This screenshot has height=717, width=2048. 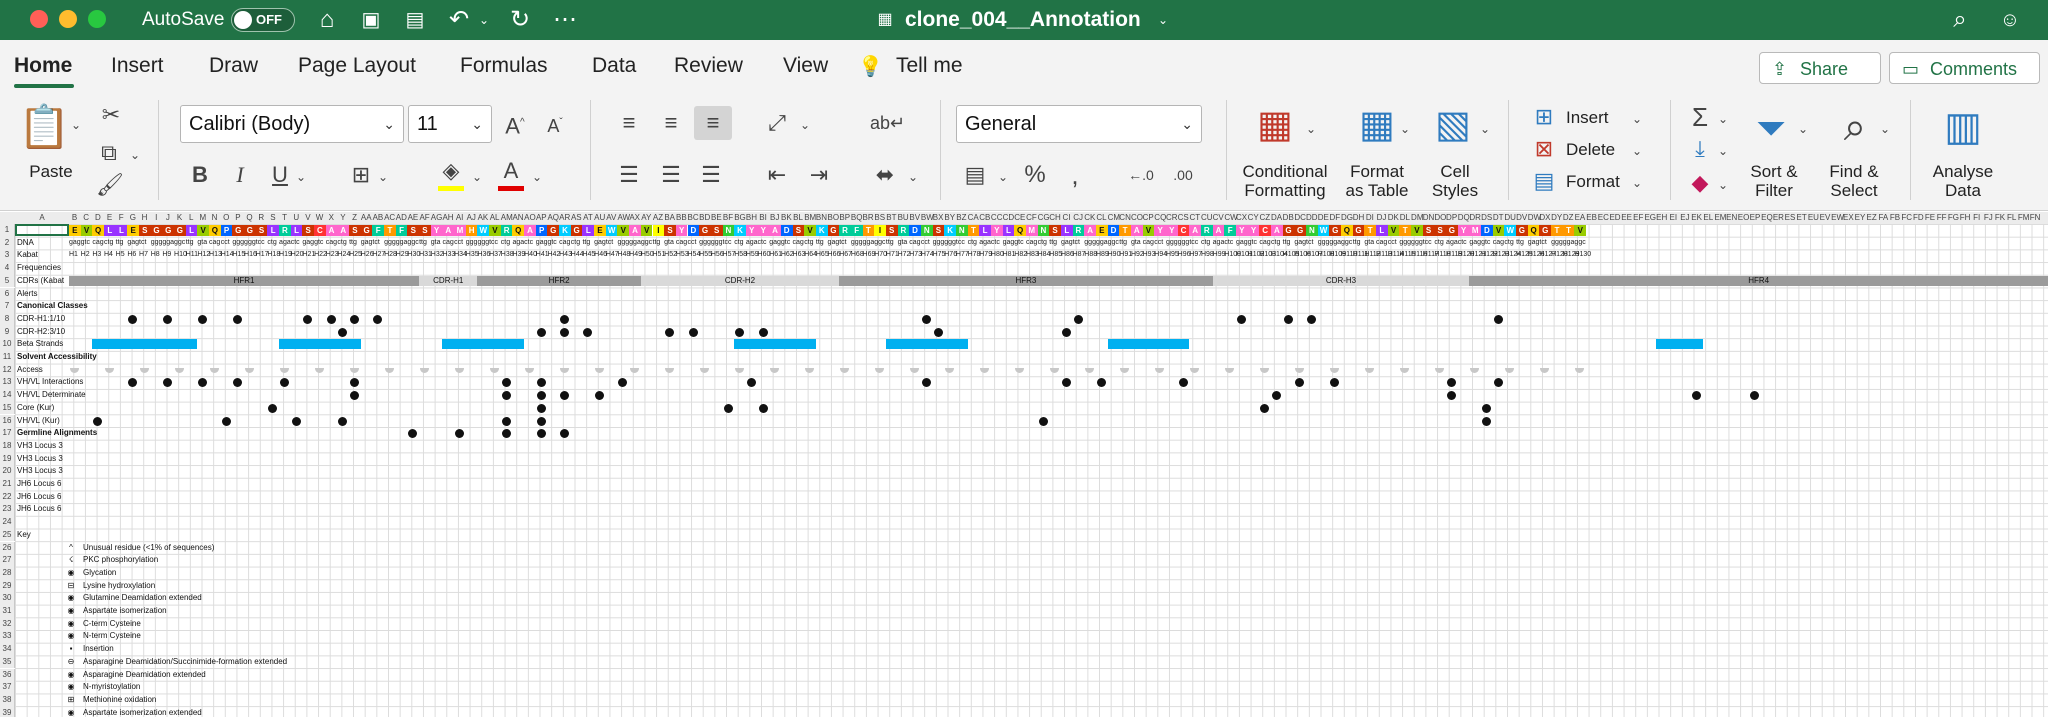 I want to click on save-icon: ▣, so click(x=371, y=20).